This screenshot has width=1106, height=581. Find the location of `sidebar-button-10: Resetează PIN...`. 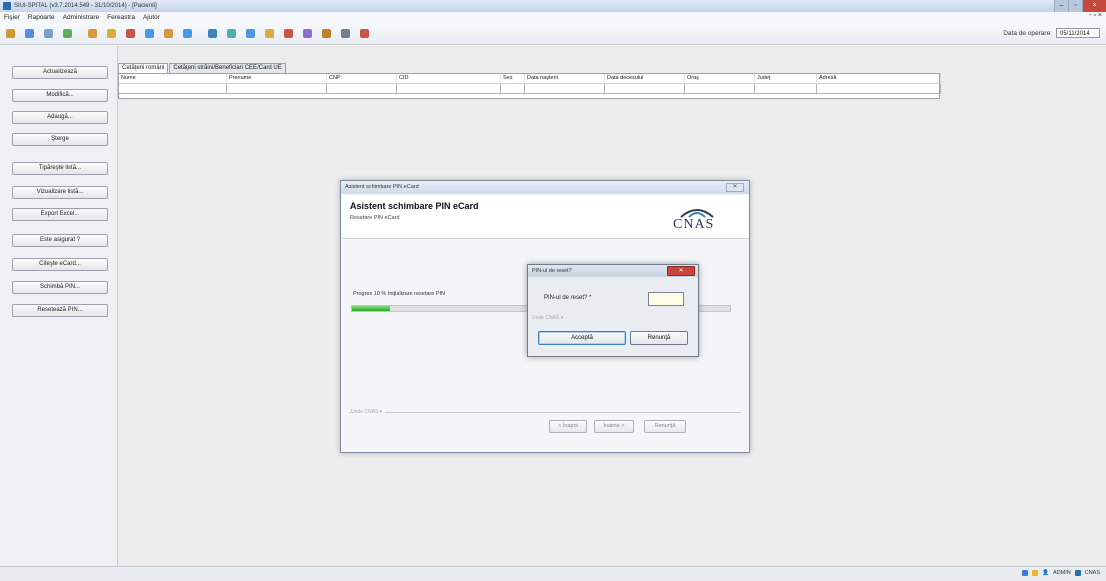

sidebar-button-10: Resetează PIN... is located at coordinates (60, 310).